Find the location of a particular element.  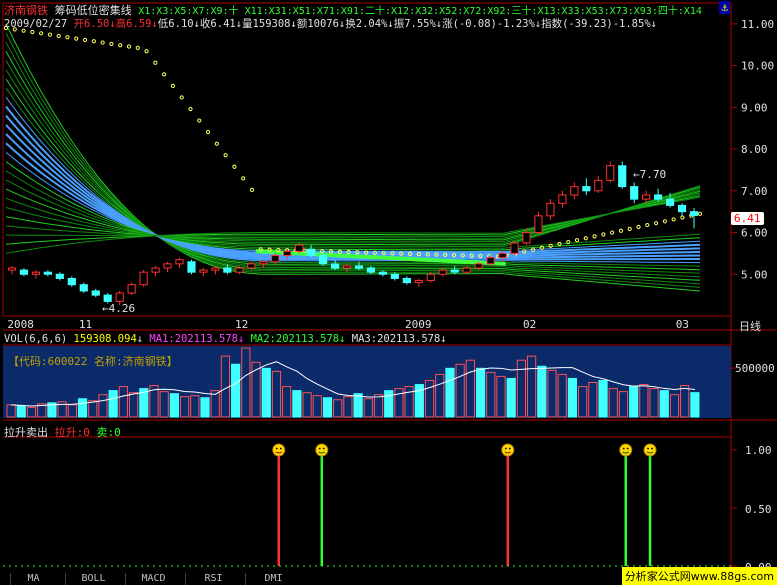

close-label: 收 is located at coordinates (205, 24).